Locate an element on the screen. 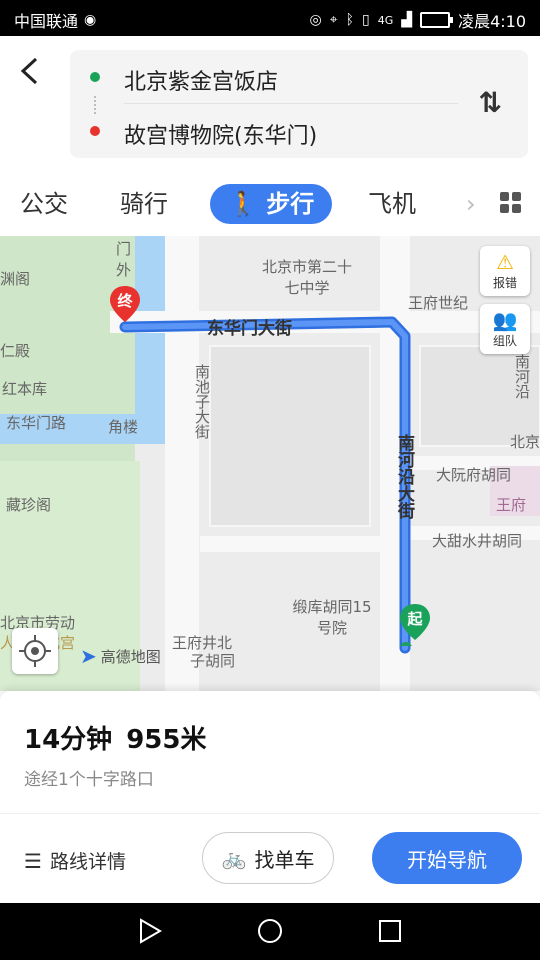  route-connector is located at coordinates (96, 105).